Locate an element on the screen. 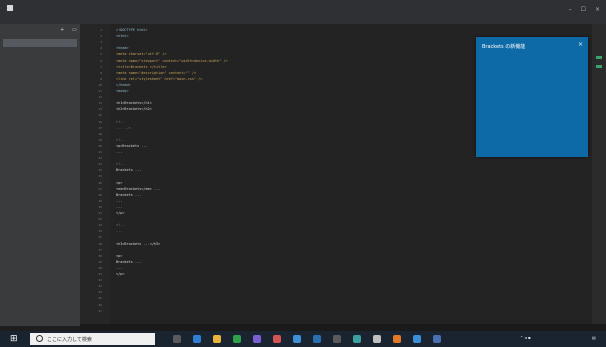 This screenshot has width=606, height=347. code-line: <!DOCTYPE html> is located at coordinates (132, 30).